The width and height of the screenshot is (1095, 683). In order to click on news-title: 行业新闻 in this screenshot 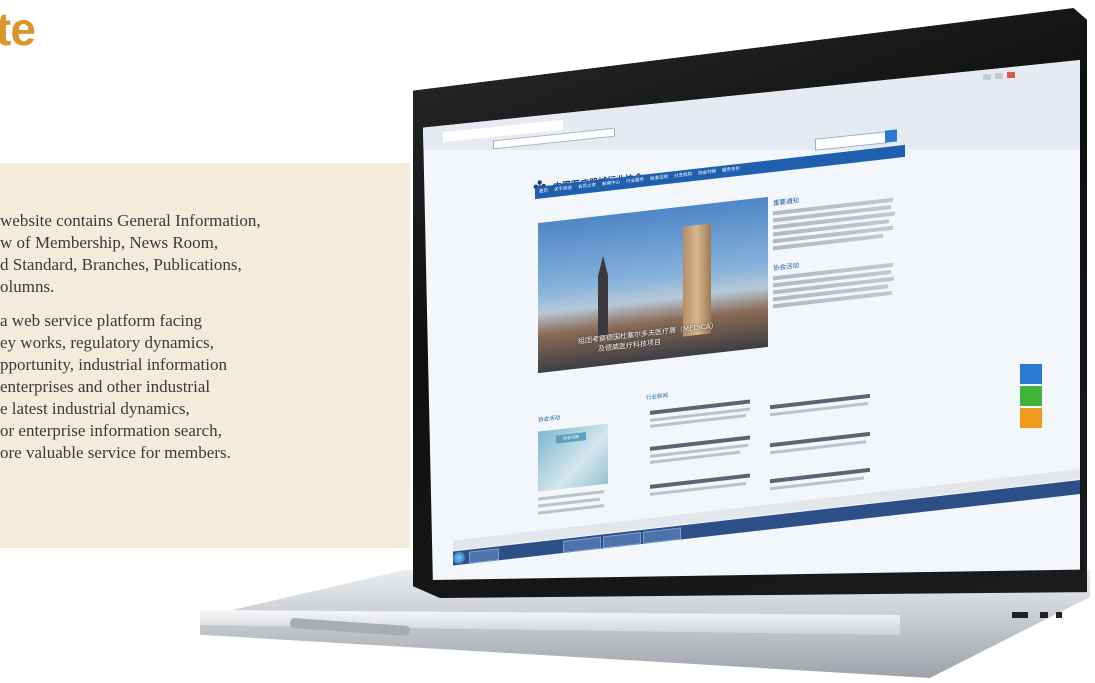, I will do `click(657, 396)`.